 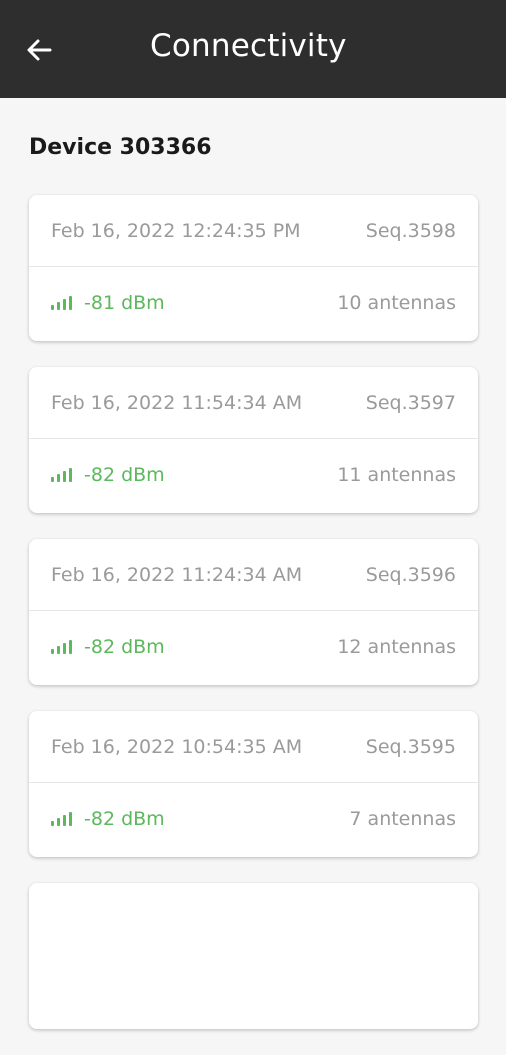 What do you see at coordinates (396, 303) in the screenshot?
I see `antenna-count: 10 antennas` at bounding box center [396, 303].